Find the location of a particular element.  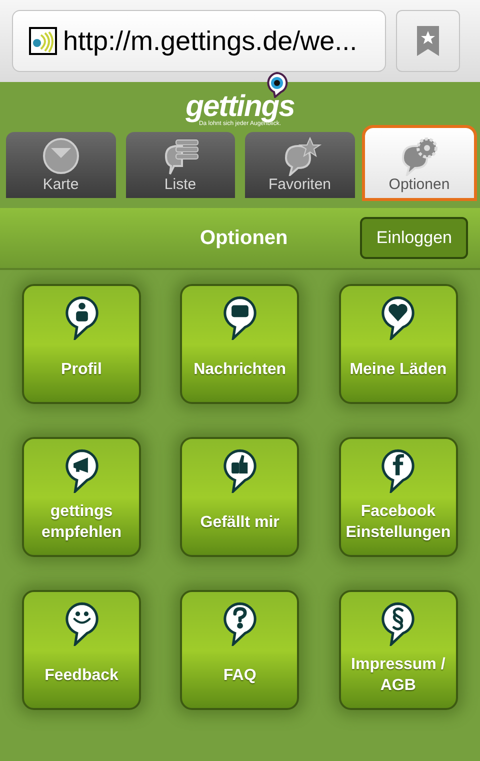

site-icon is located at coordinates (43, 41).